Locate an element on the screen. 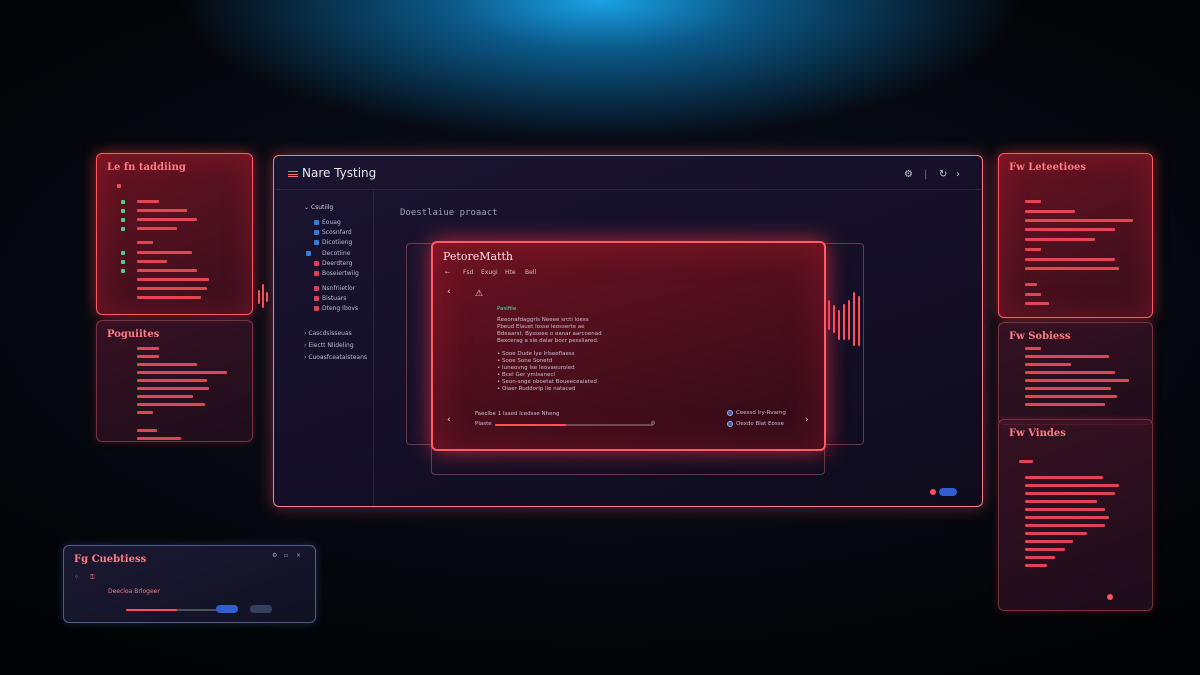  left-top-panel: Le fn taddiing is located at coordinates (174, 234).